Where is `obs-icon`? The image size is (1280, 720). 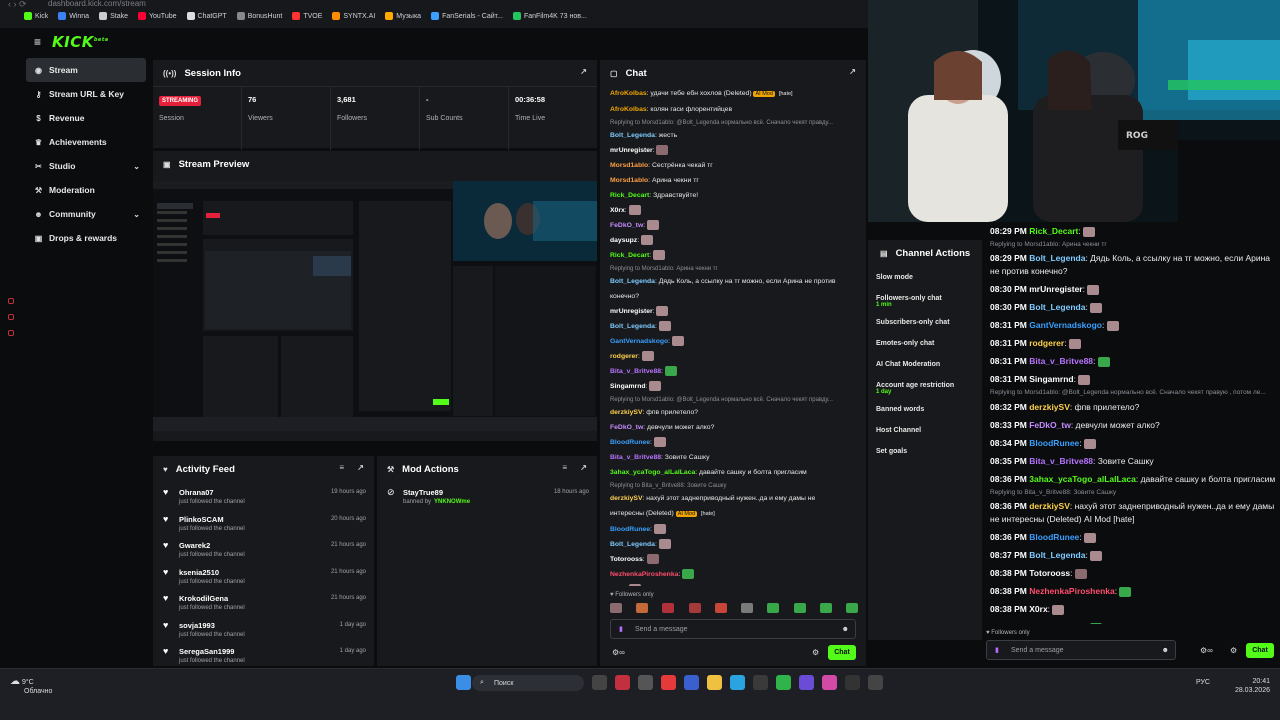
obs-icon is located at coordinates (852, 682).